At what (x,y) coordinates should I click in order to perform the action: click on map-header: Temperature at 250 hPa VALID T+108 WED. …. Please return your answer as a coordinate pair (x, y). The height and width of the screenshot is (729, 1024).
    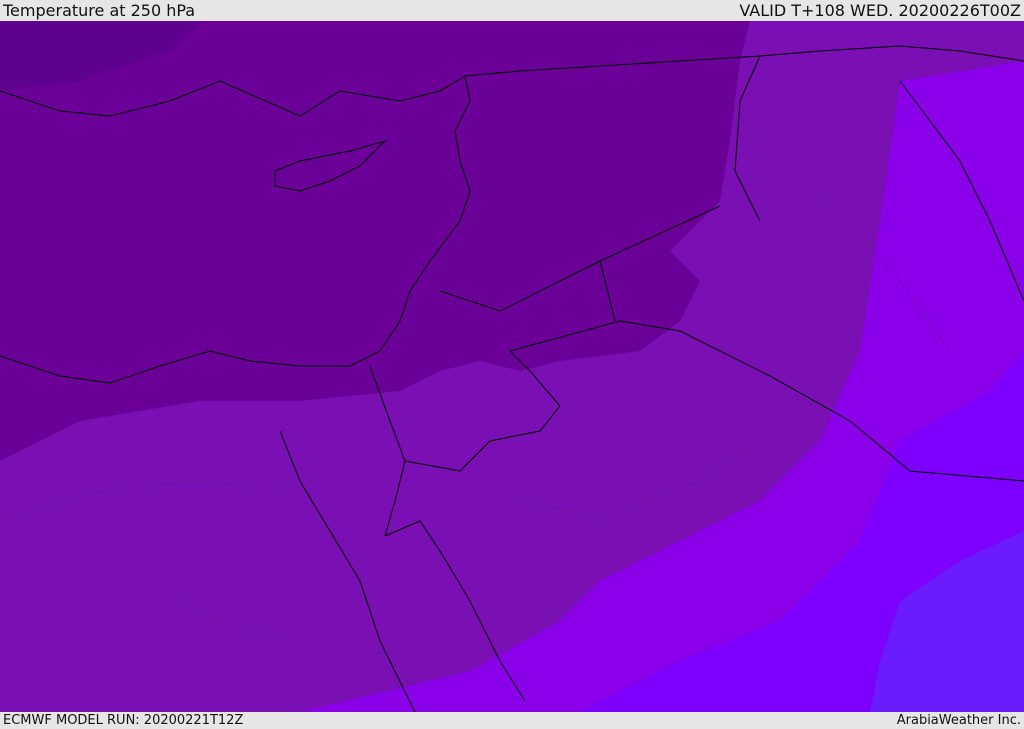
    Looking at the image, I should click on (512, 10).